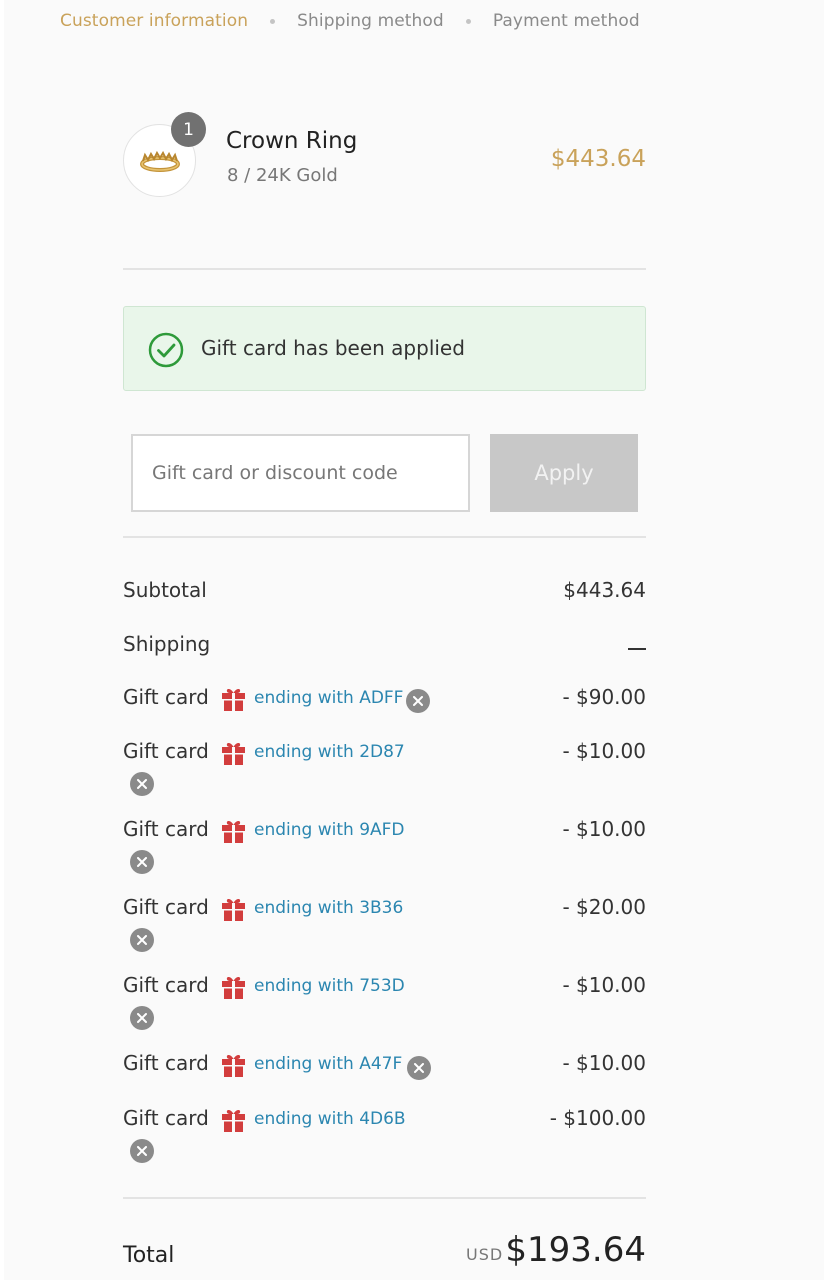 This screenshot has width=824, height=1280. What do you see at coordinates (485, 1254) in the screenshot?
I see `total-currency: USD` at bounding box center [485, 1254].